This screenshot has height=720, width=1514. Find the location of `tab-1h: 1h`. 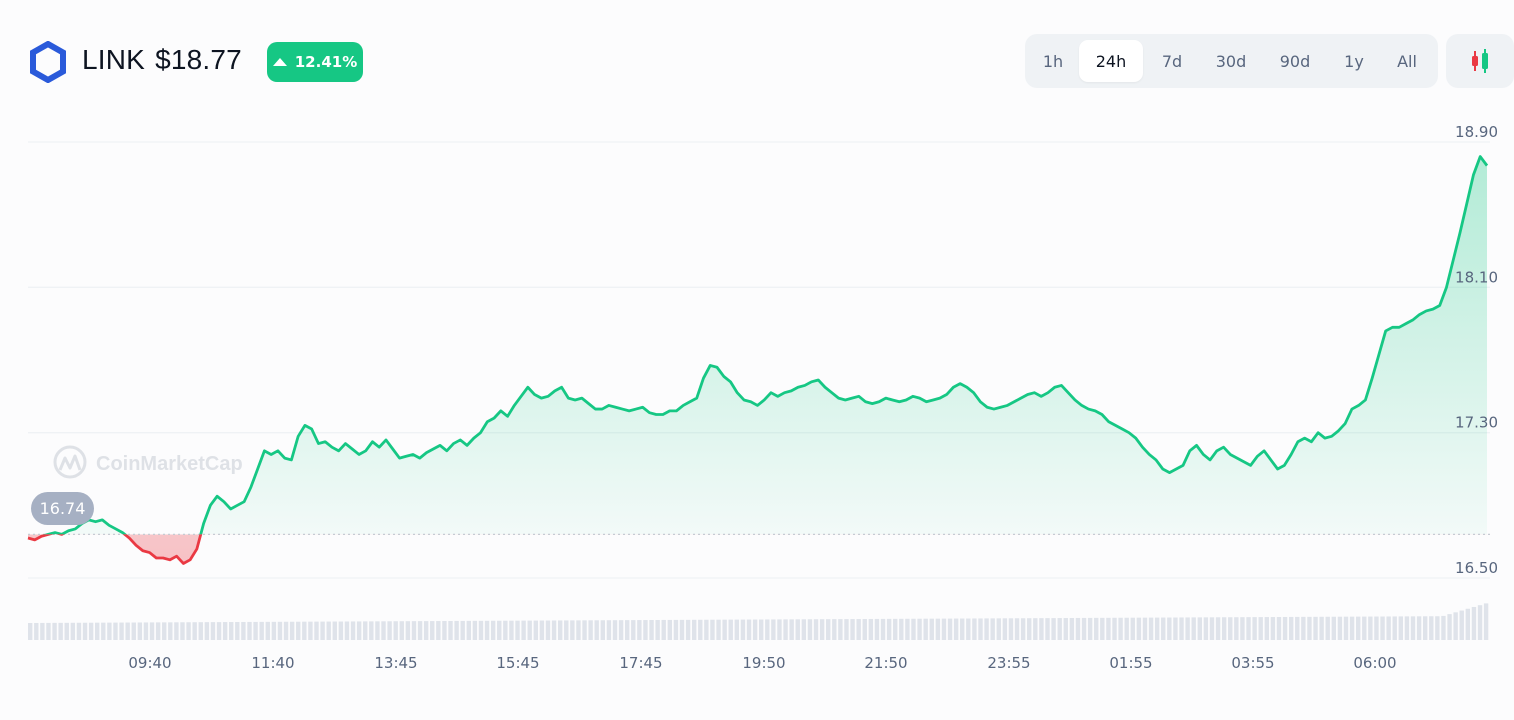

tab-1h: 1h is located at coordinates (1053, 61).